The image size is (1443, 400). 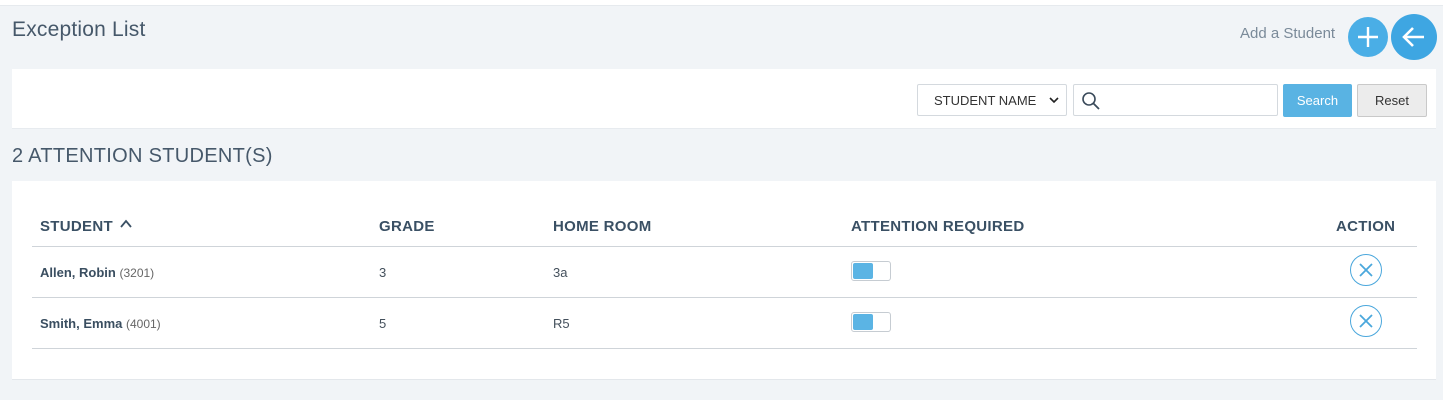 I want to click on page-title: Exception List, so click(x=79, y=29).